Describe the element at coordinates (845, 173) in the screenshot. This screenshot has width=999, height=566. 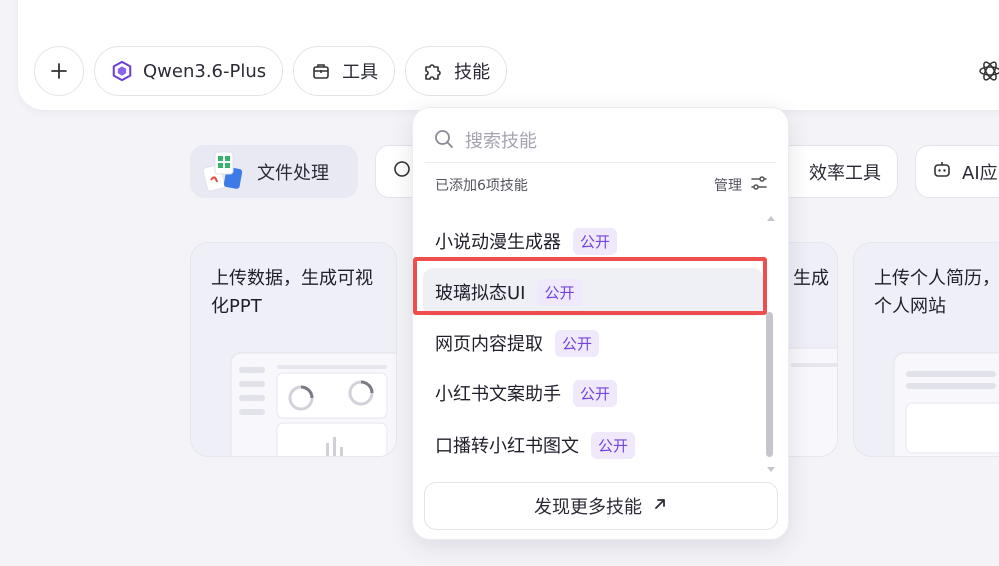
I see `category-label: 效率工具` at that location.